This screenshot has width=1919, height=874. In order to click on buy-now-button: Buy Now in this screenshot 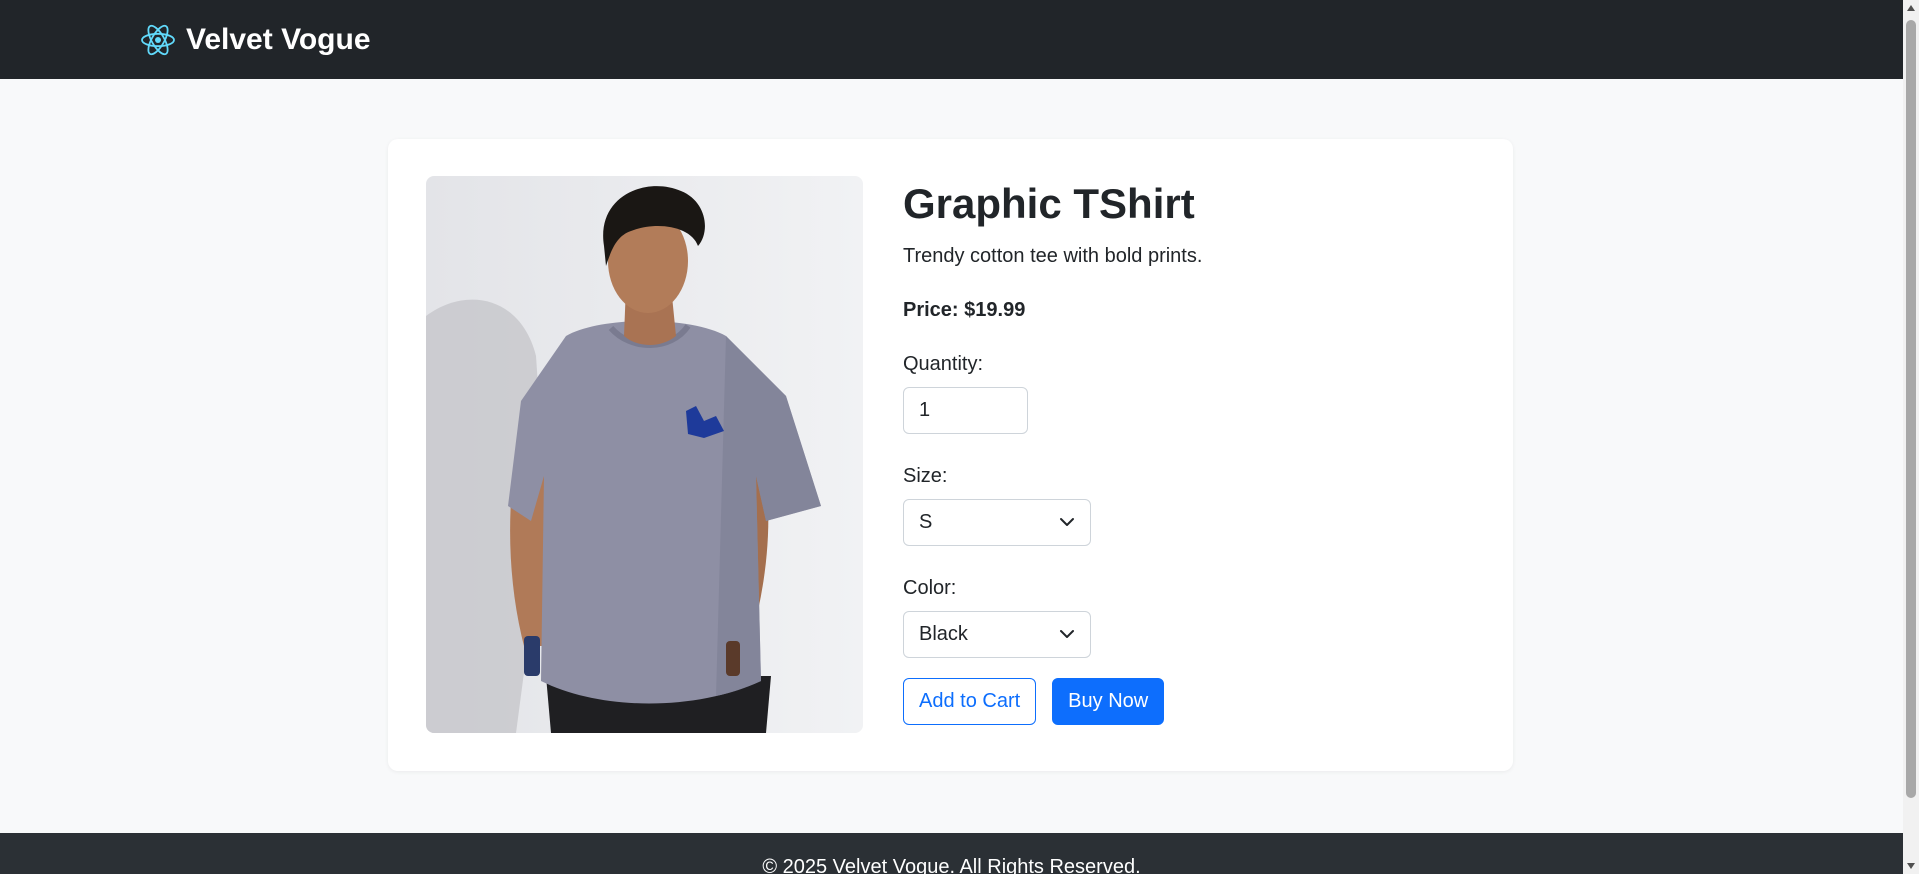, I will do `click(1108, 701)`.